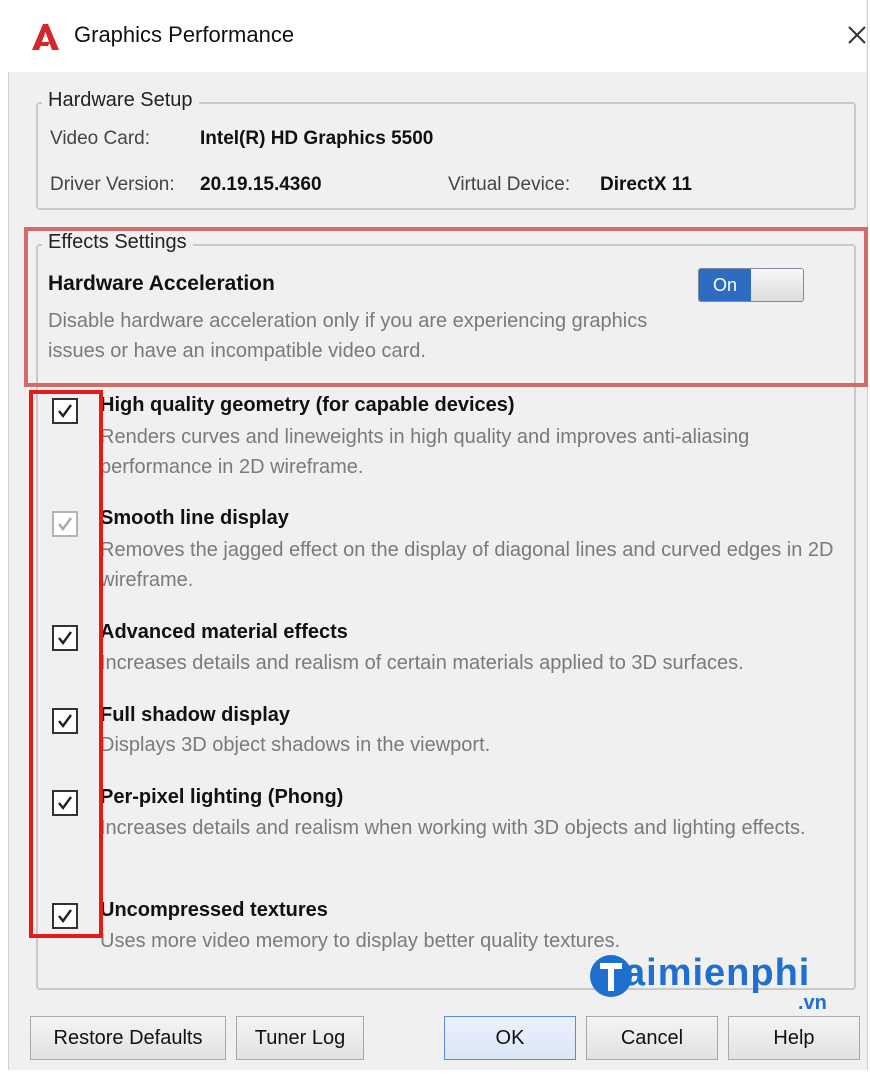  What do you see at coordinates (261, 184) in the screenshot?
I see `driver-version-value: 20.19.15.4360` at bounding box center [261, 184].